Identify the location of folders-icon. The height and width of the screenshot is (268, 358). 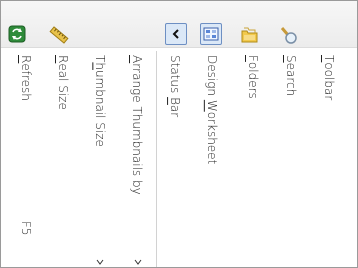
(249, 35).